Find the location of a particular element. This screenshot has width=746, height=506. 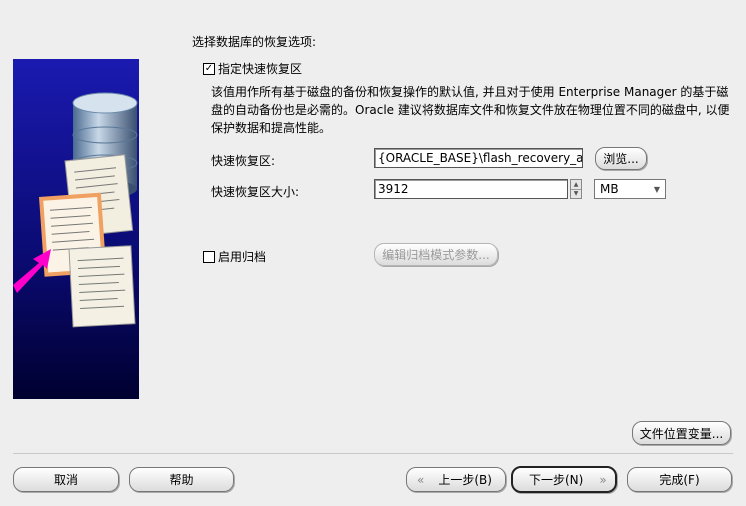

flash-recovery-checkbox-row: ✓ 指定快速恢复区 is located at coordinates (252, 68).